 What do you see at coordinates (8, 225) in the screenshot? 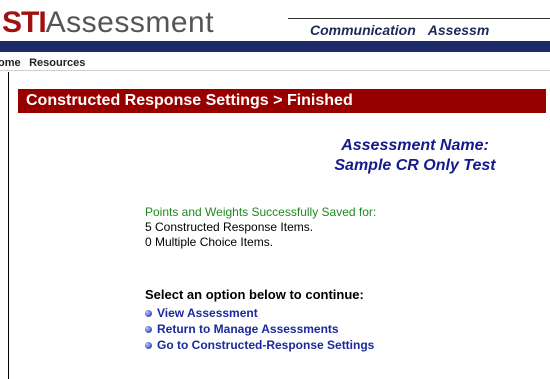
I see `content-left-border` at bounding box center [8, 225].